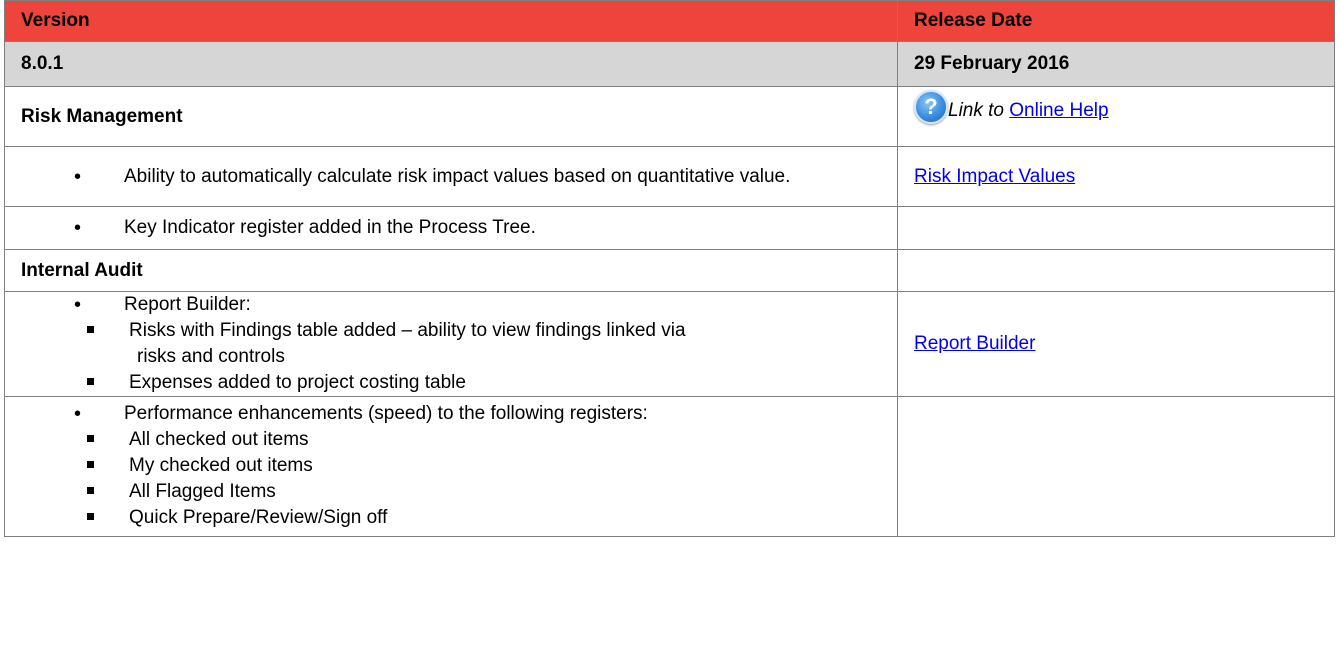 The height and width of the screenshot is (650, 1338). What do you see at coordinates (297, 382) in the screenshot?
I see `sub-item-line: Expenses added to project costing table` at bounding box center [297, 382].